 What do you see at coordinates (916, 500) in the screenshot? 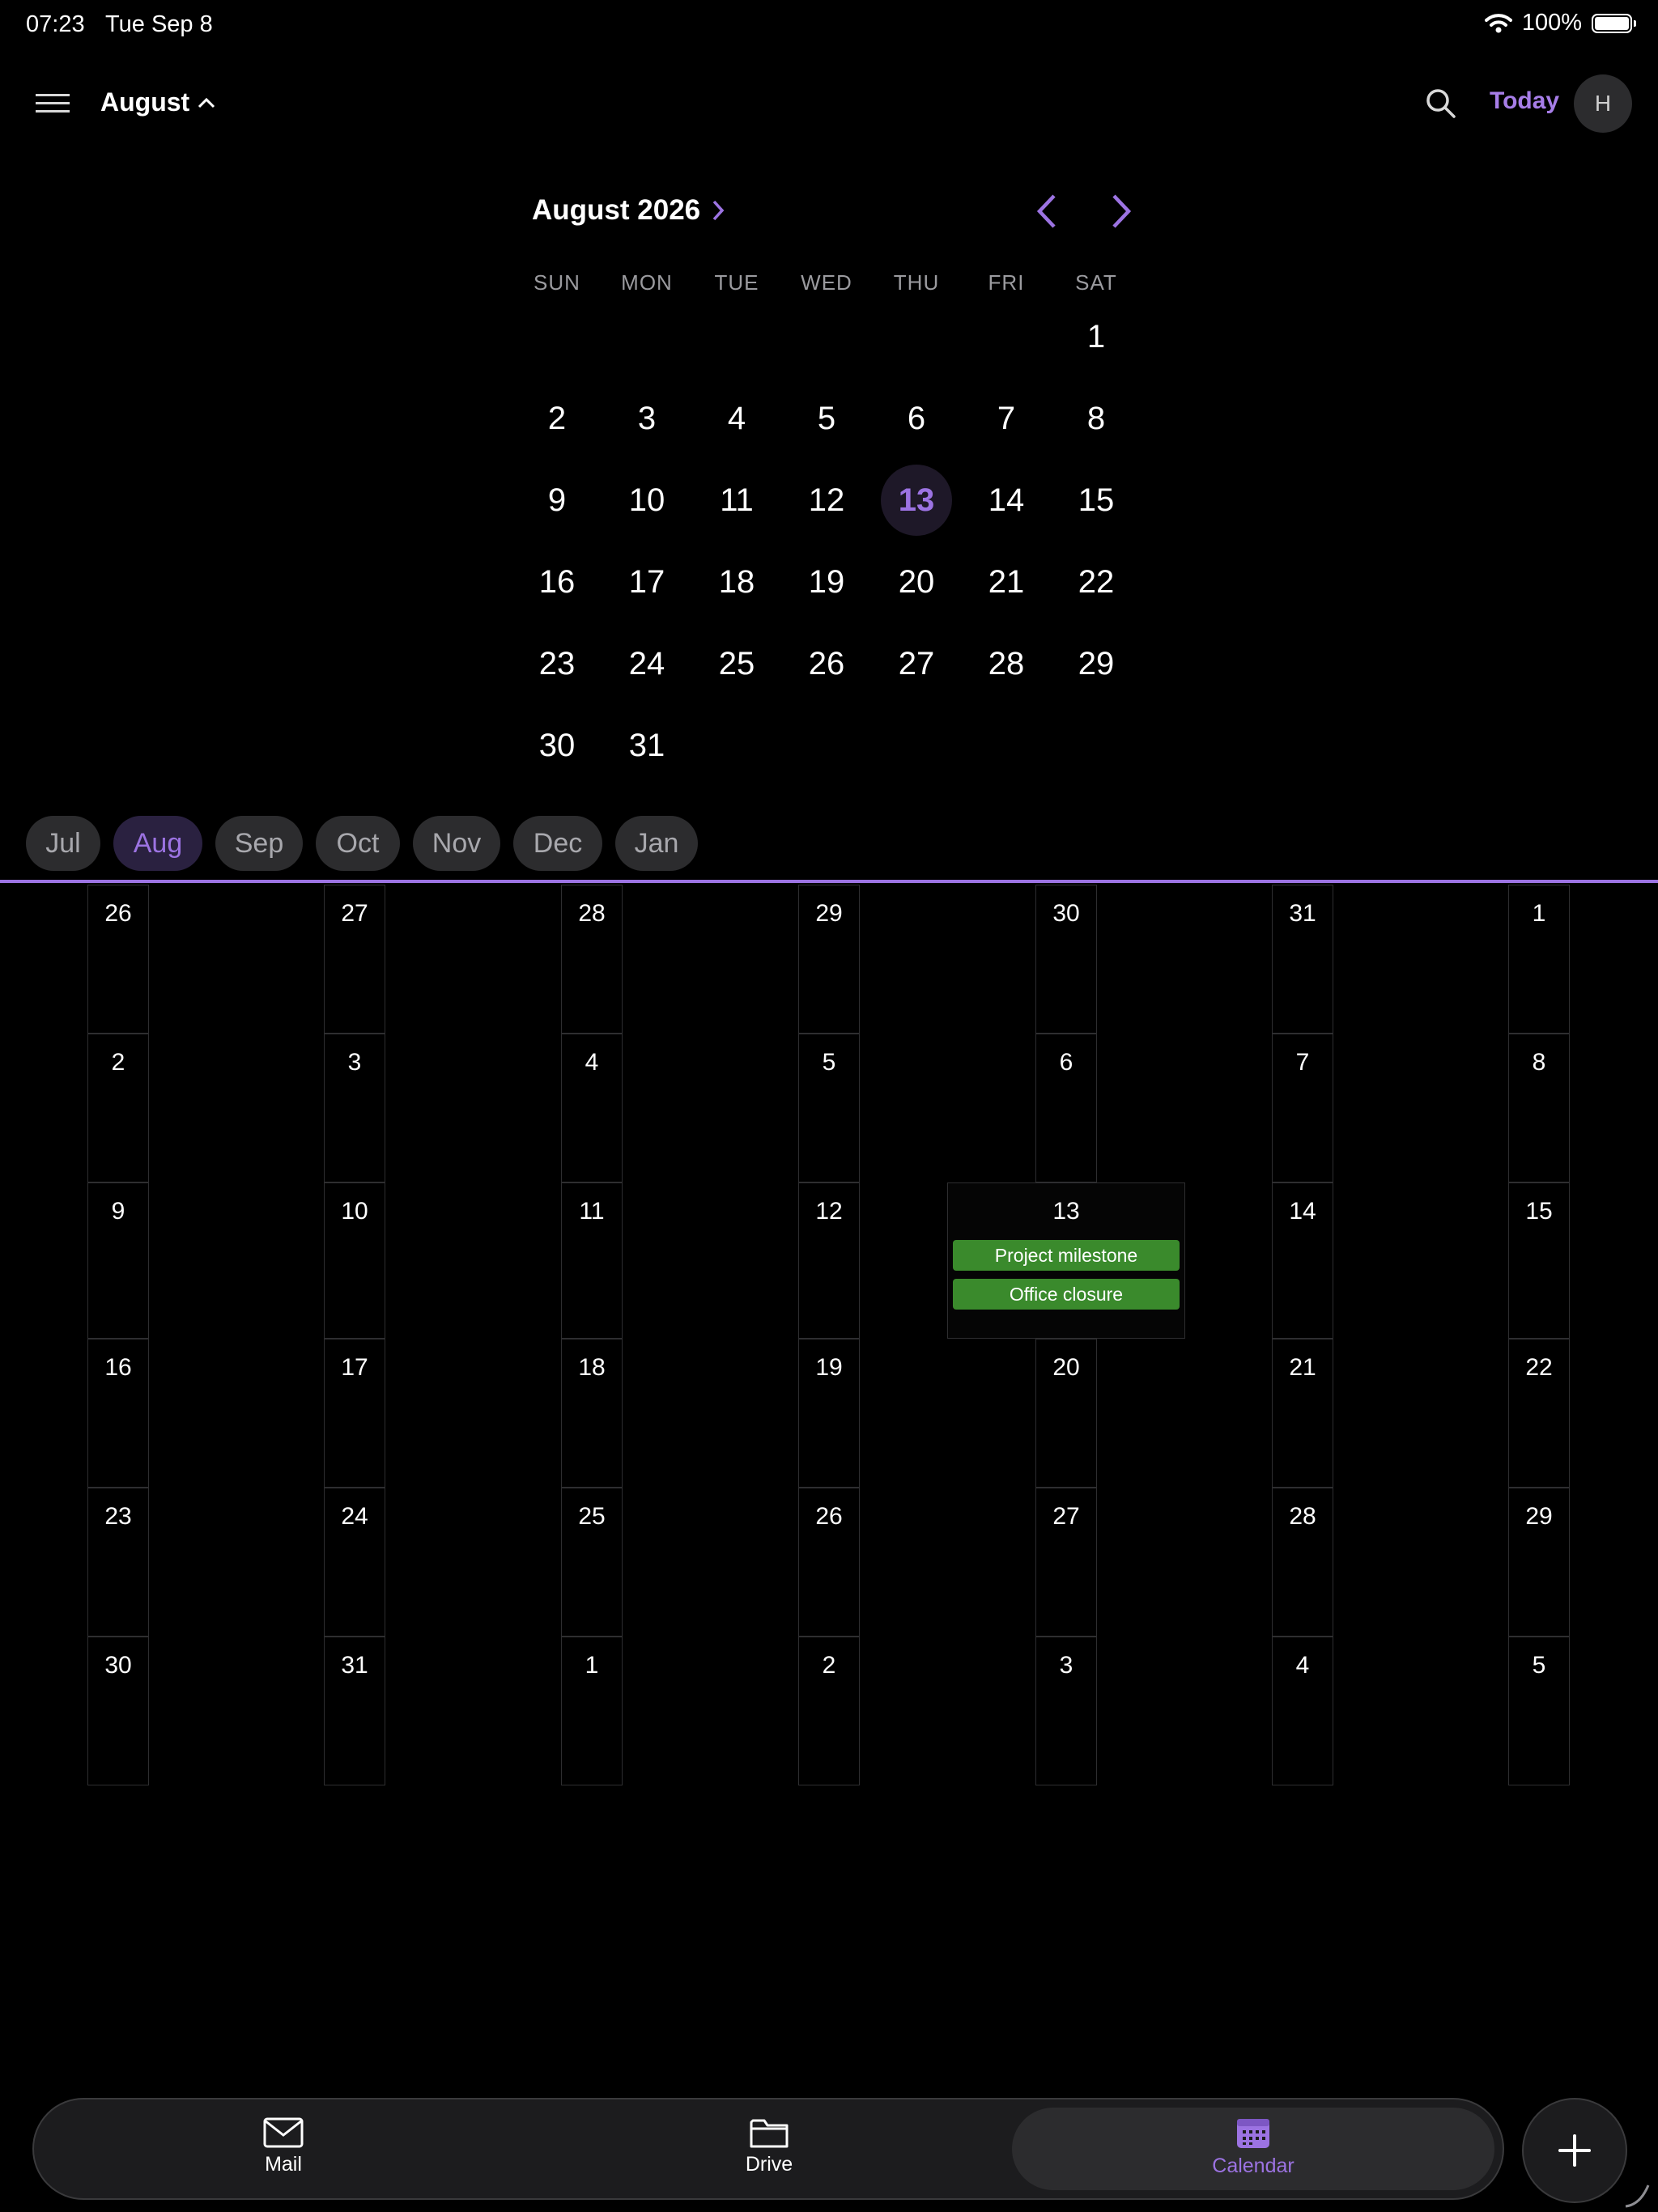
I see `mini-day: 13` at bounding box center [916, 500].